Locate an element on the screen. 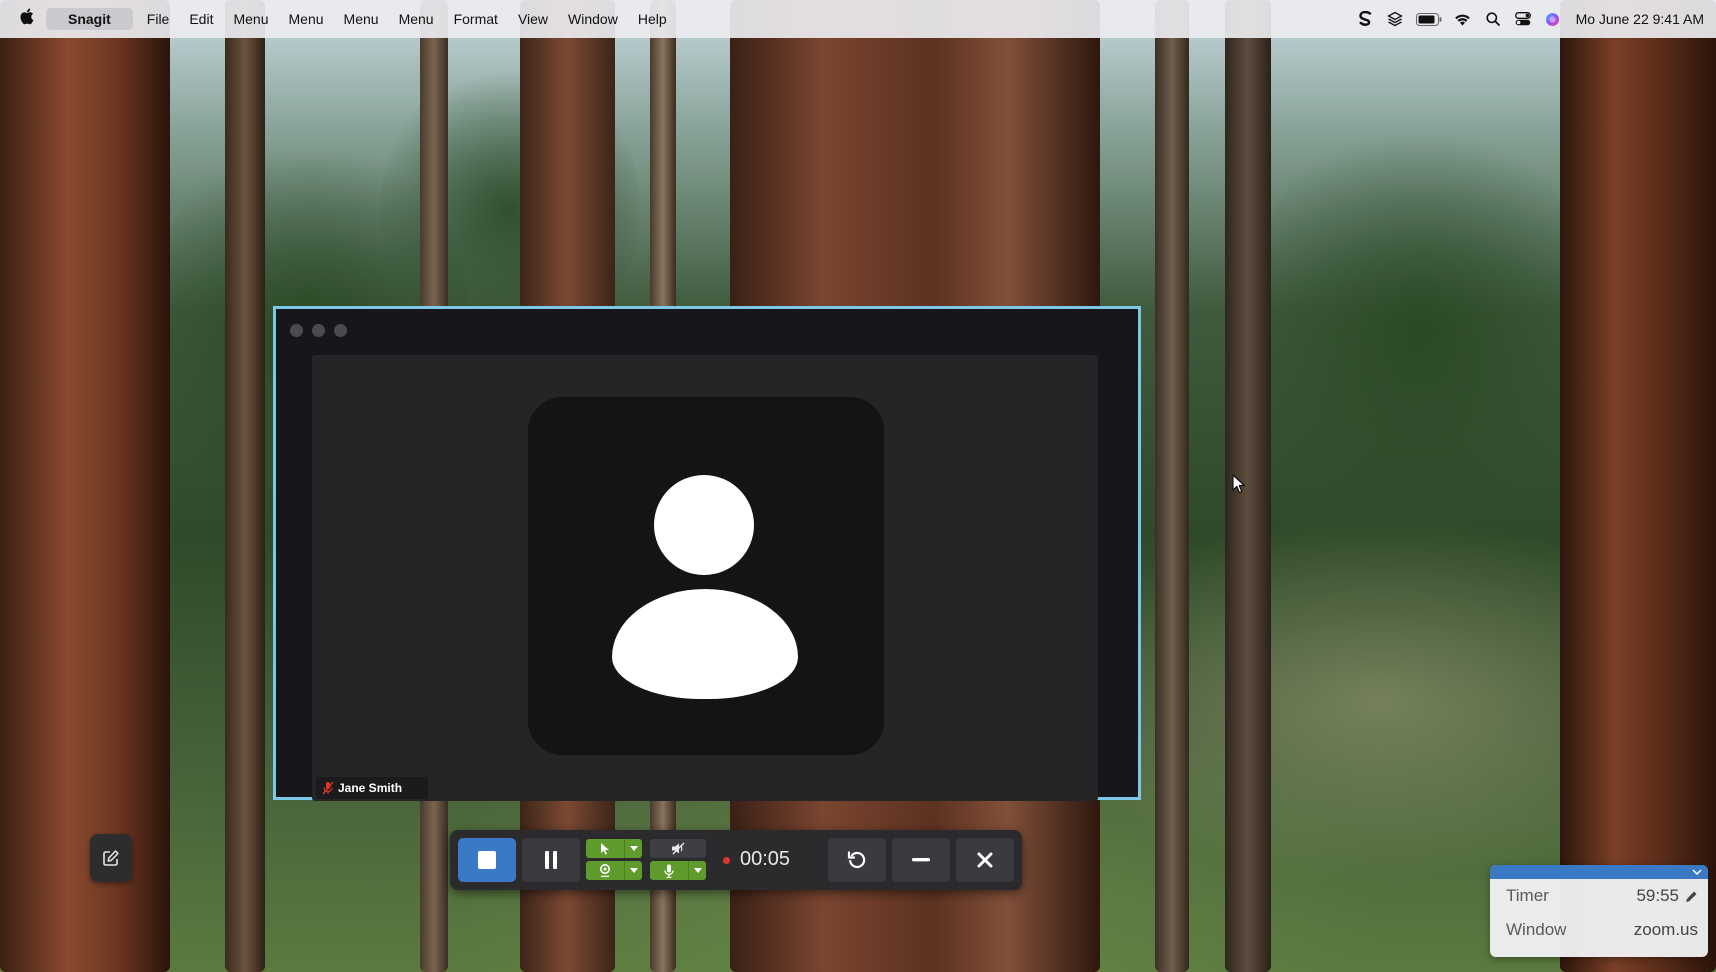  microphone-icon is located at coordinates (669, 871).